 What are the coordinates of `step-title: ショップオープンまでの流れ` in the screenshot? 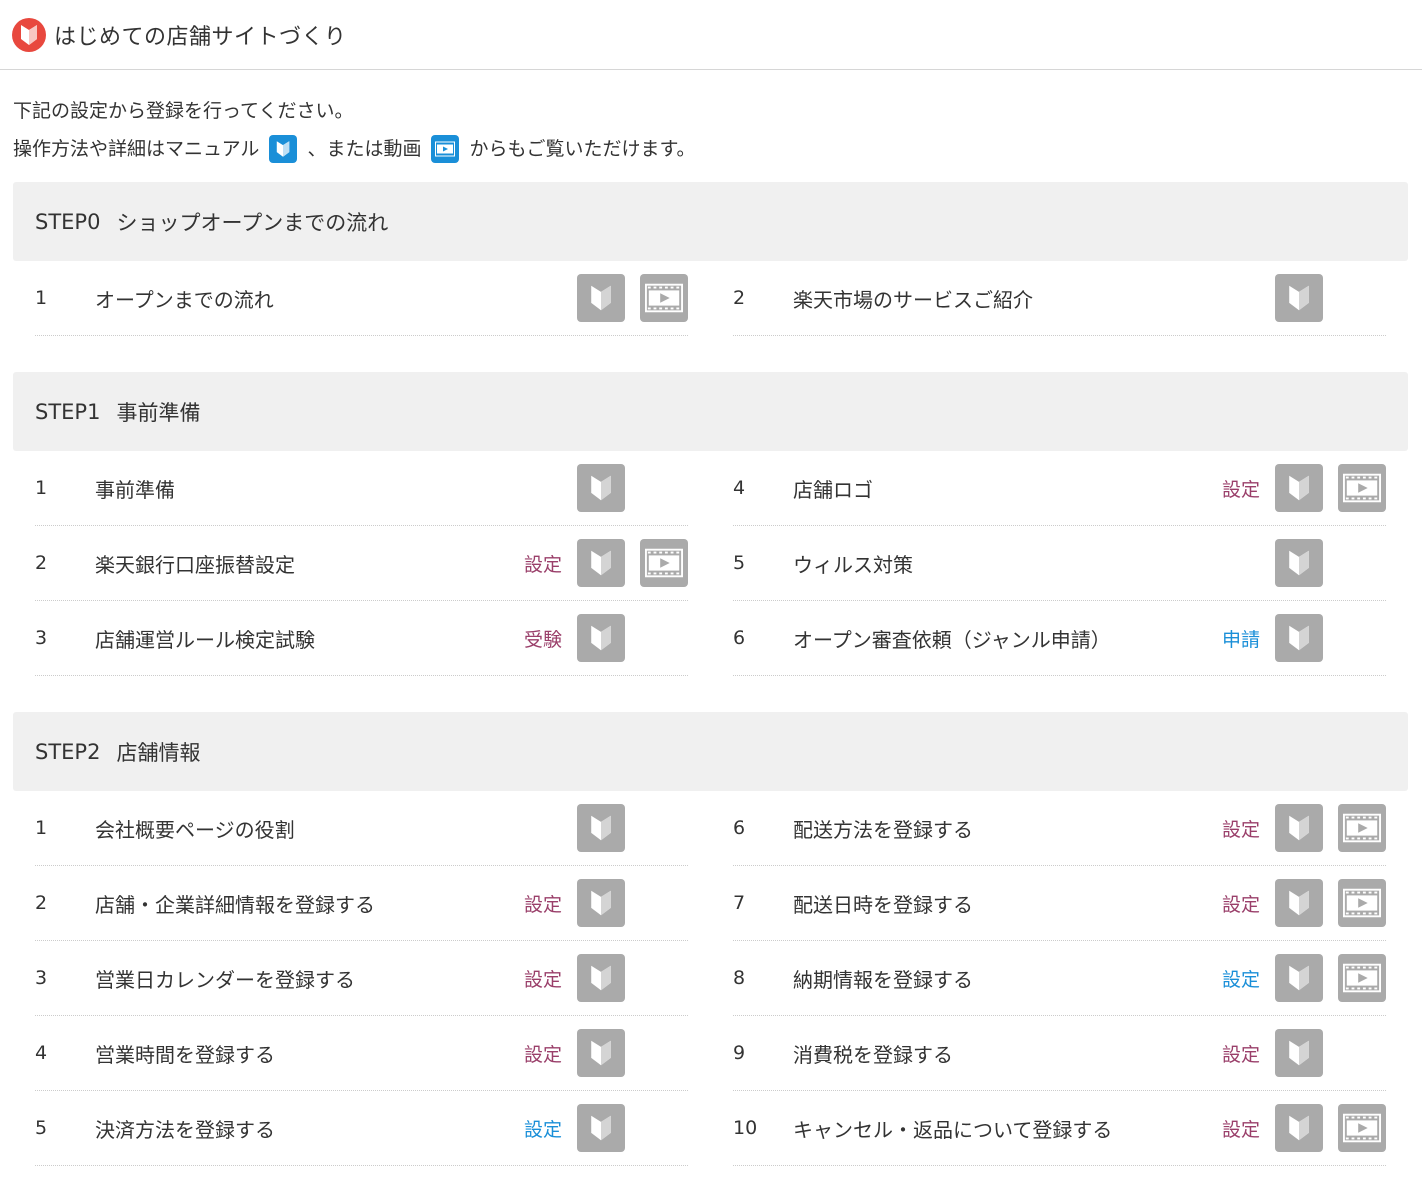 It's located at (252, 222).